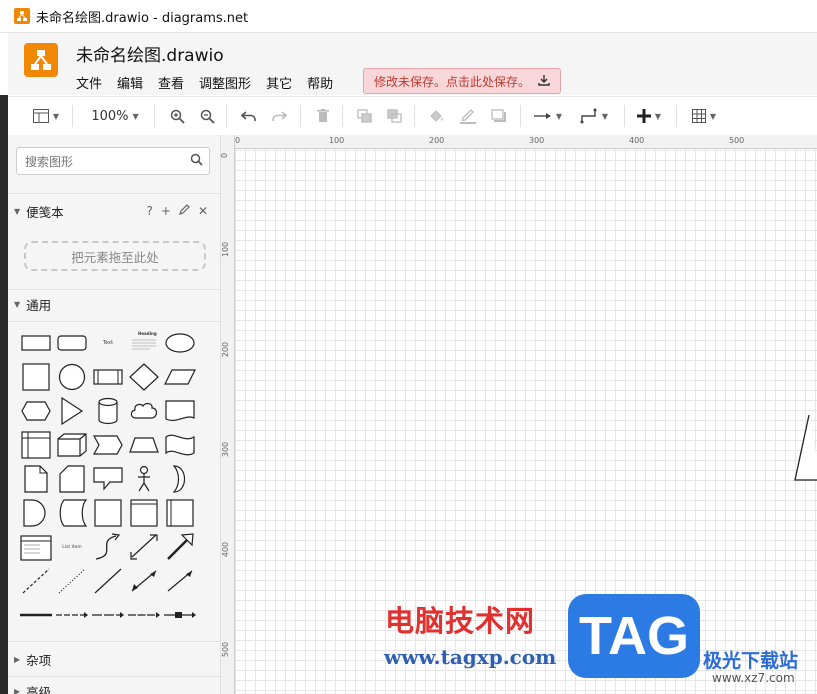  What do you see at coordinates (180, 479) in the screenshot?
I see `or-shape` at bounding box center [180, 479].